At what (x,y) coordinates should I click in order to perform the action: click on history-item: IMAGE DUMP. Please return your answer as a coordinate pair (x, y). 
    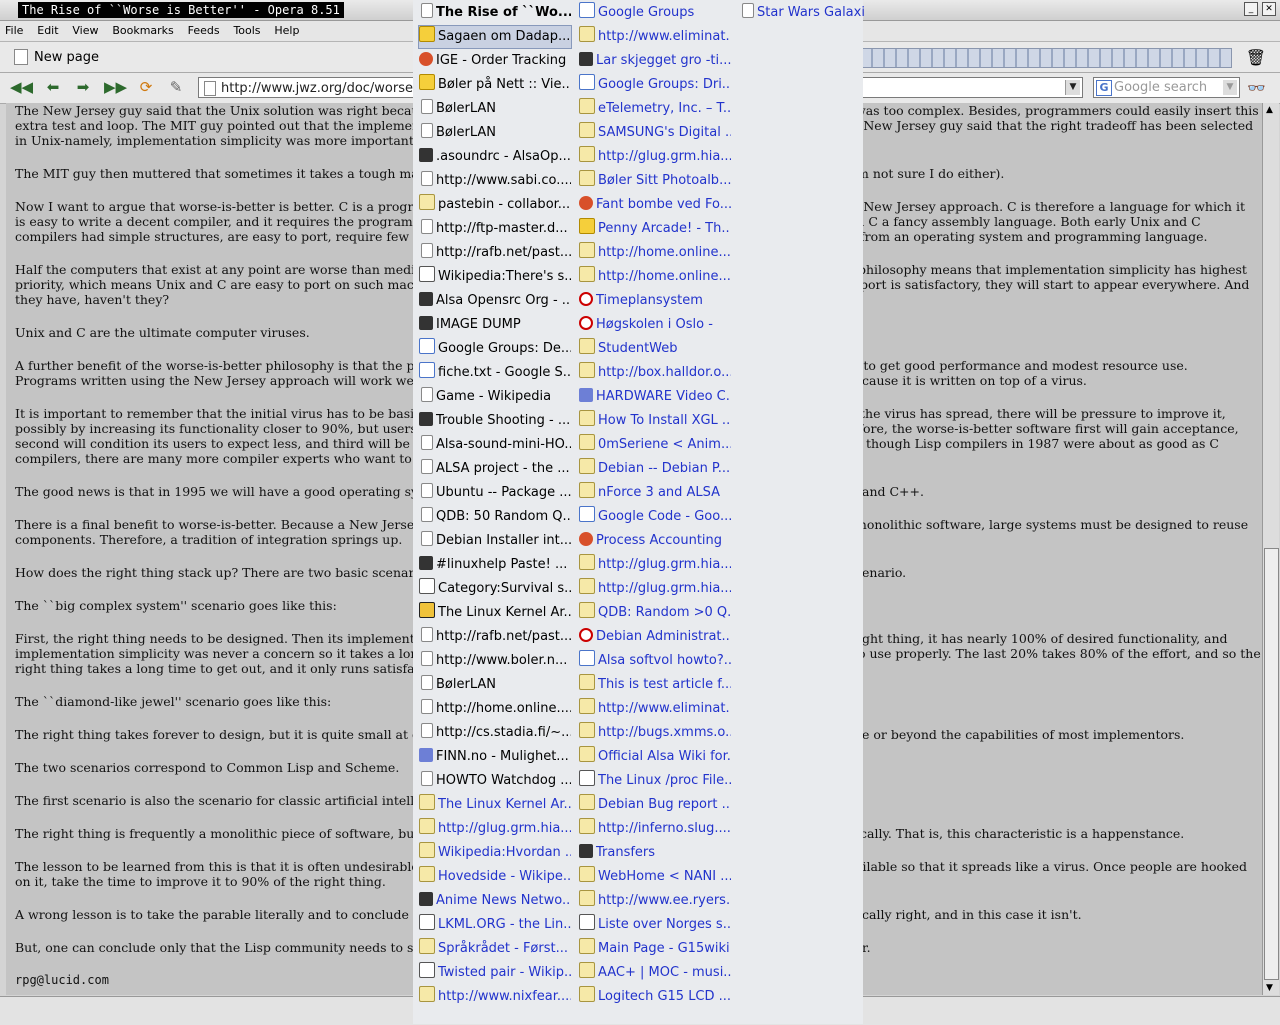
    Looking at the image, I should click on (495, 325).